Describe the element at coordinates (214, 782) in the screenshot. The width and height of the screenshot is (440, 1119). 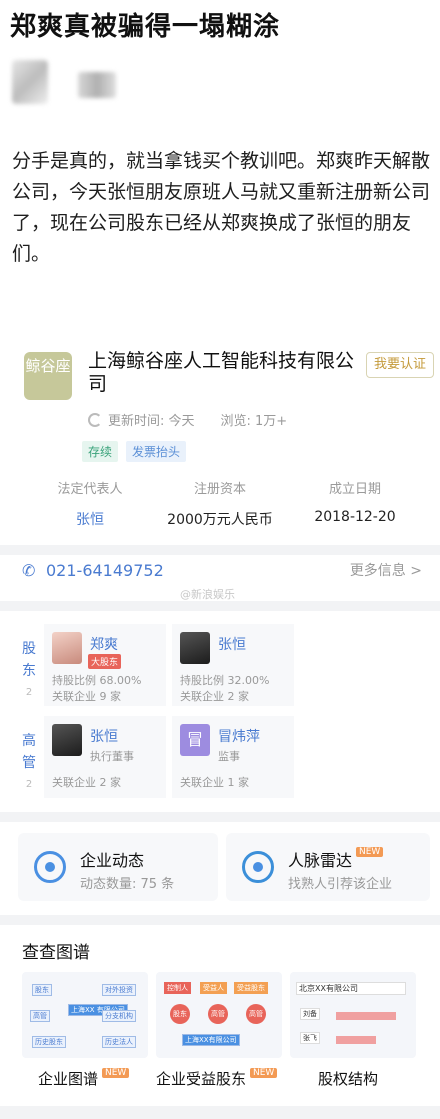
I see `related-companies: 关联企业 1 家` at that location.